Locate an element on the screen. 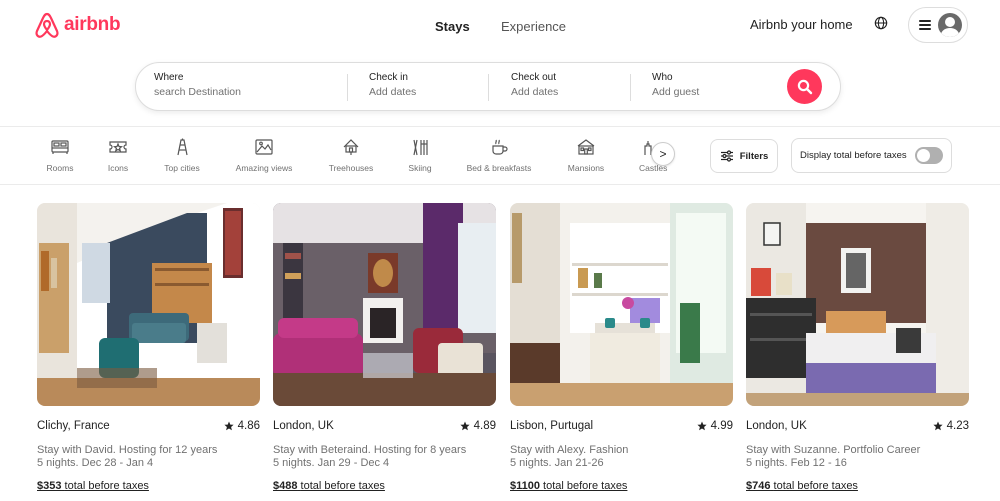 This screenshot has height=501, width=1000. where-input: search Destination is located at coordinates (197, 92).